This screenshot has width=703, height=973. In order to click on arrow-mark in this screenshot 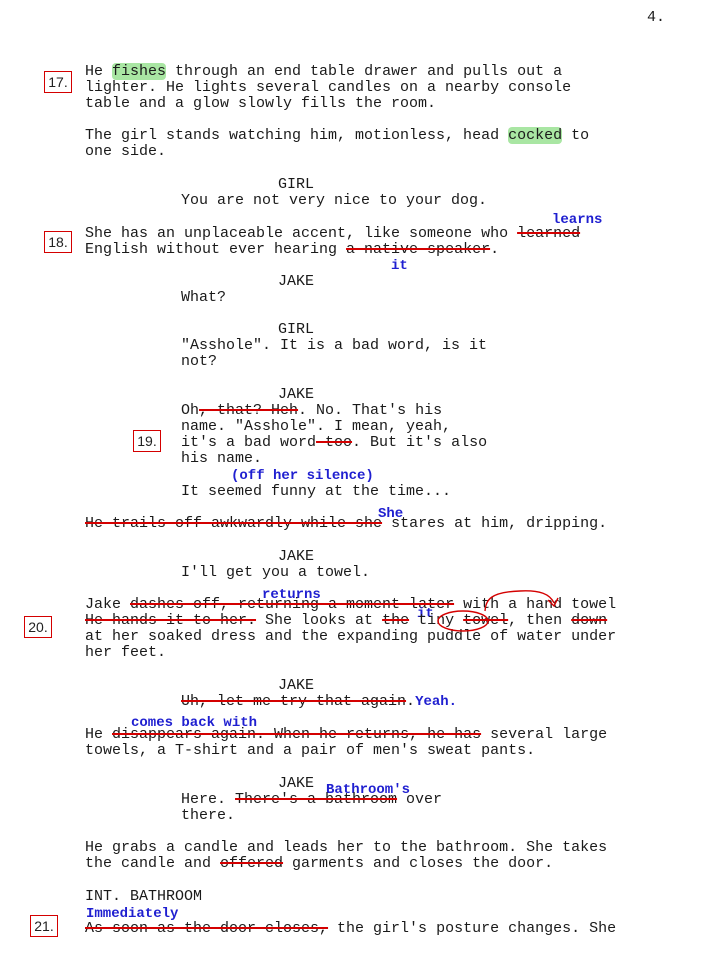, I will do `click(519, 601)`.